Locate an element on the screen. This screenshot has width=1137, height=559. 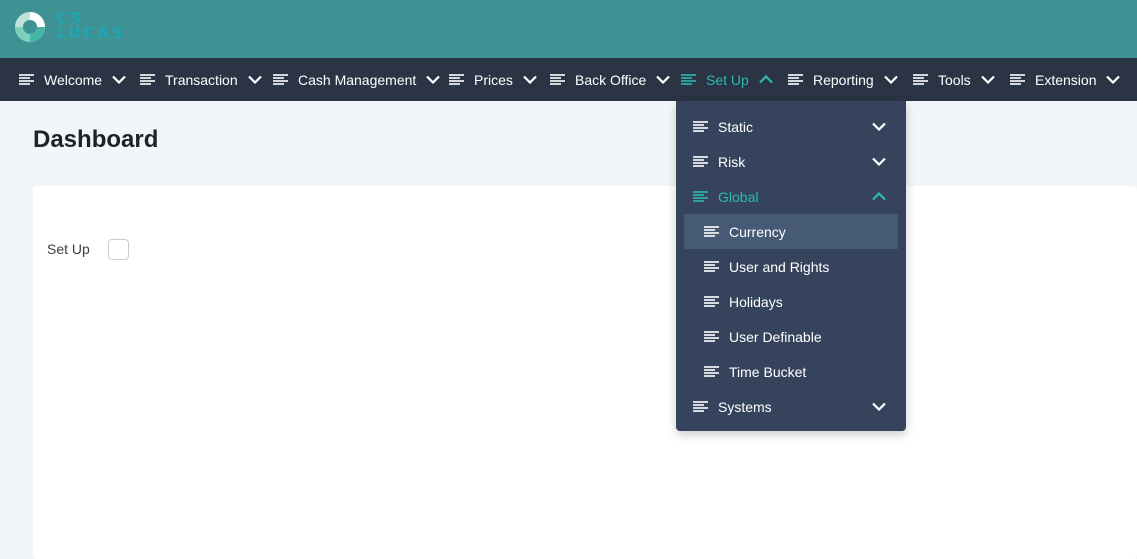
nav-item-welcome: Welcome is located at coordinates (72, 79).